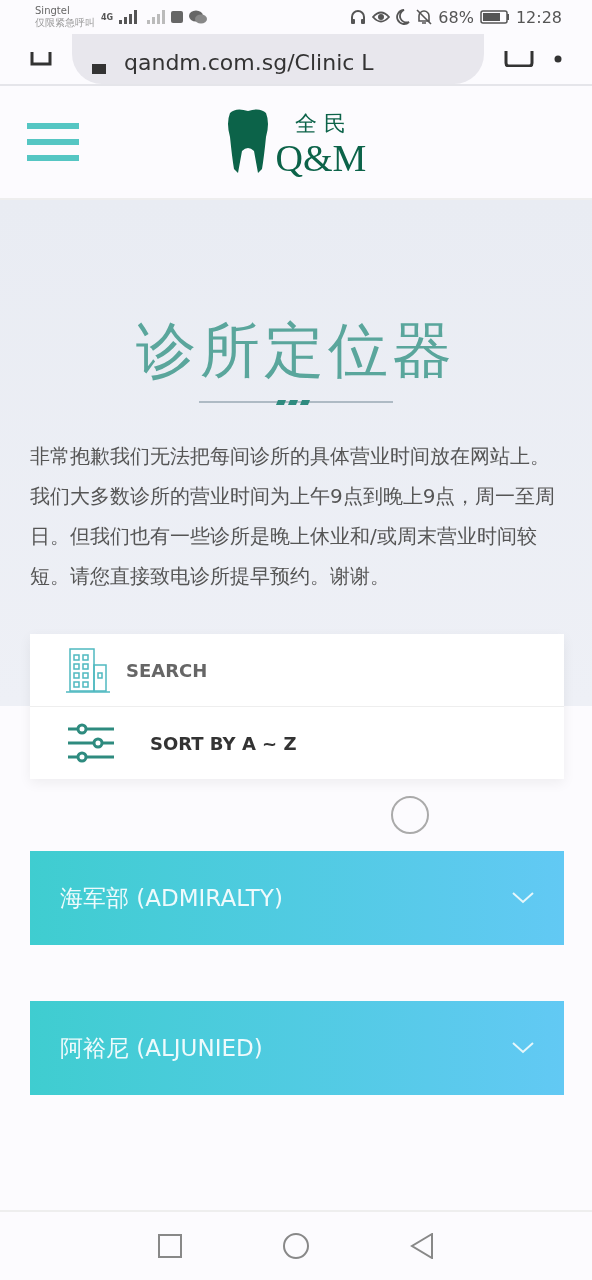  What do you see at coordinates (297, 670) in the screenshot?
I see `search-option: SEARCH` at bounding box center [297, 670].